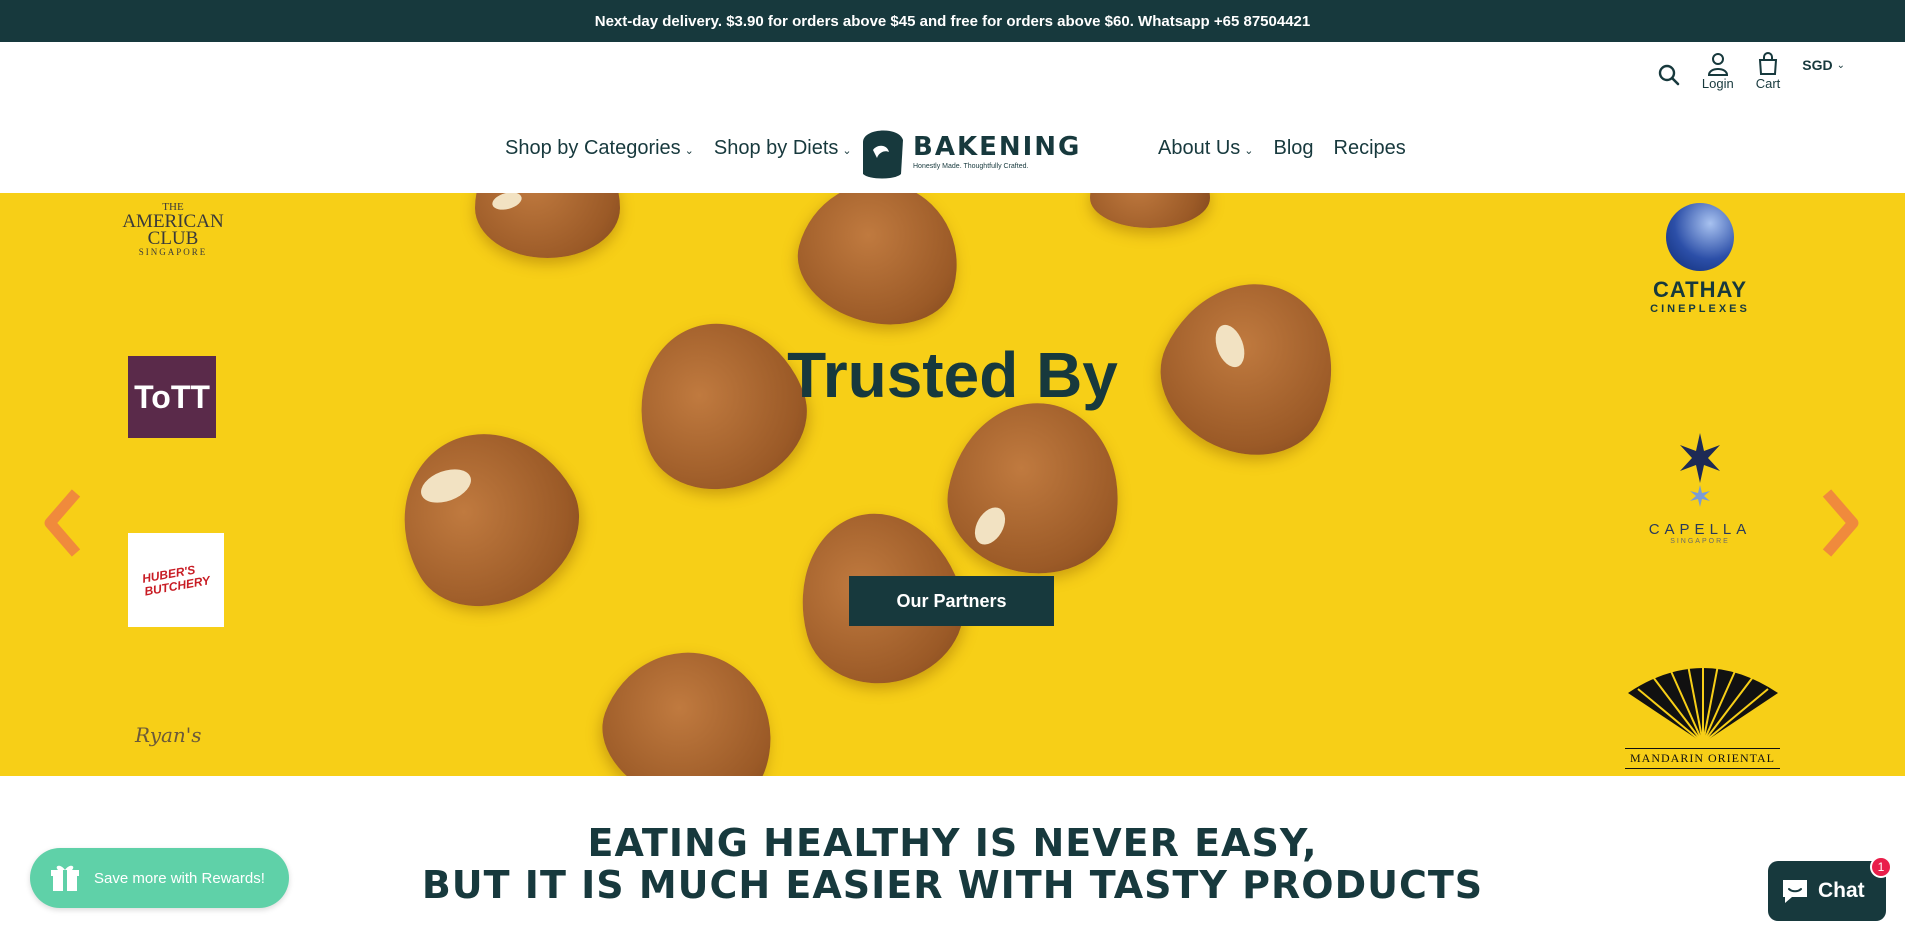 Image resolution: width=1905 pixels, height=938 pixels. I want to click on search-icon, so click(1669, 75).